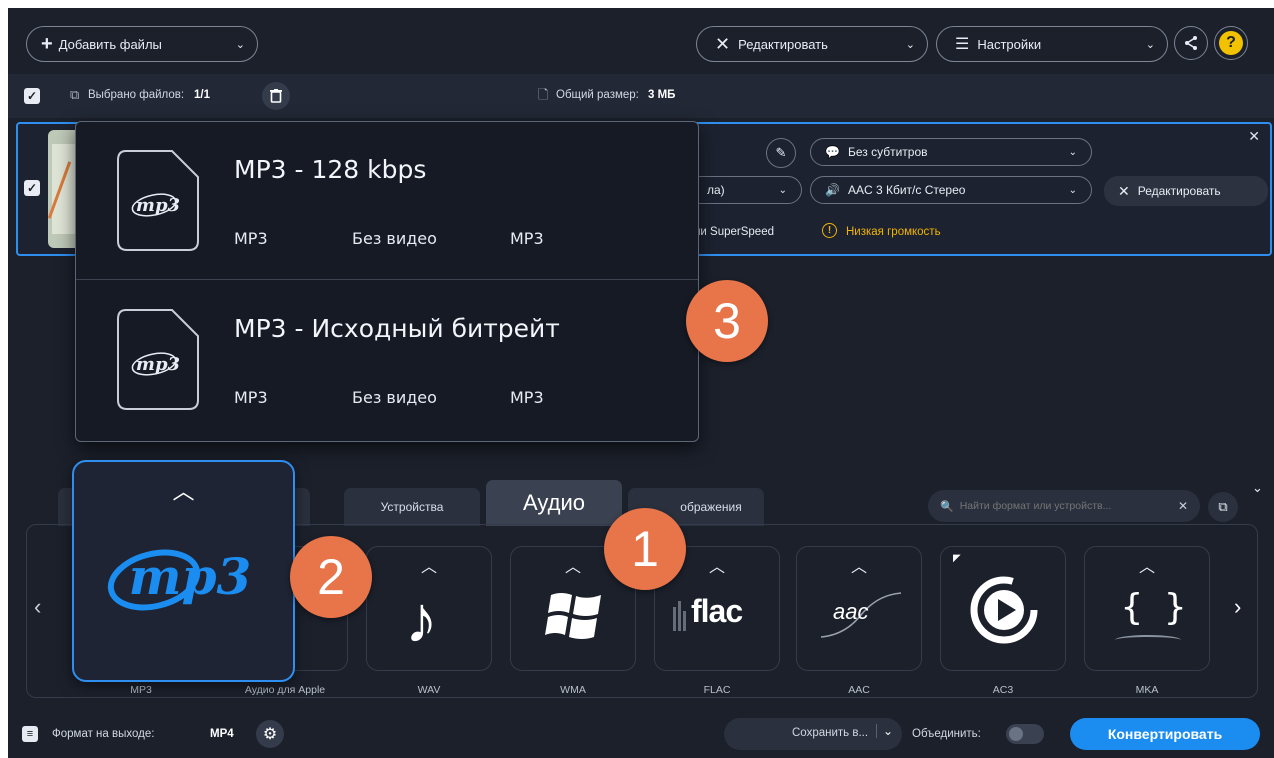 The image size is (1274, 758). I want to click on help-icon: ?, so click(1231, 43).